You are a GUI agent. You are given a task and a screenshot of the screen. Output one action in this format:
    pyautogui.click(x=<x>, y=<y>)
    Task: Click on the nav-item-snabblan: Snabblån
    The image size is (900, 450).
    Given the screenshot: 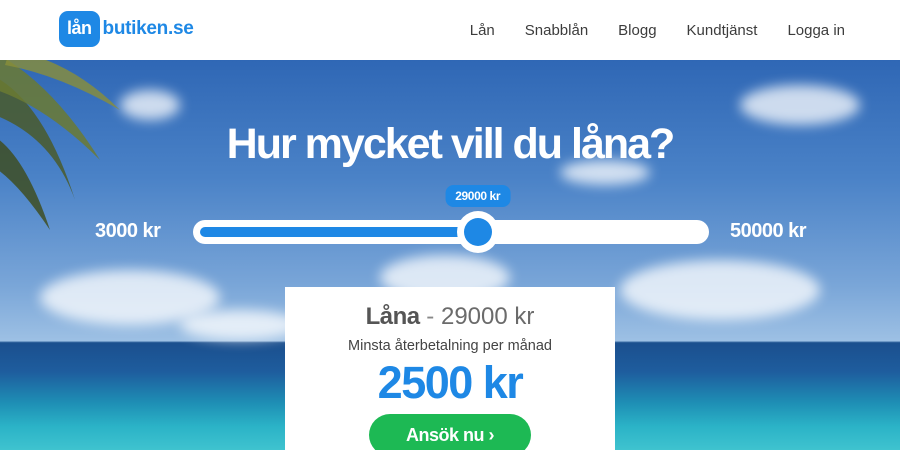 What is the action you would take?
    pyautogui.click(x=556, y=30)
    